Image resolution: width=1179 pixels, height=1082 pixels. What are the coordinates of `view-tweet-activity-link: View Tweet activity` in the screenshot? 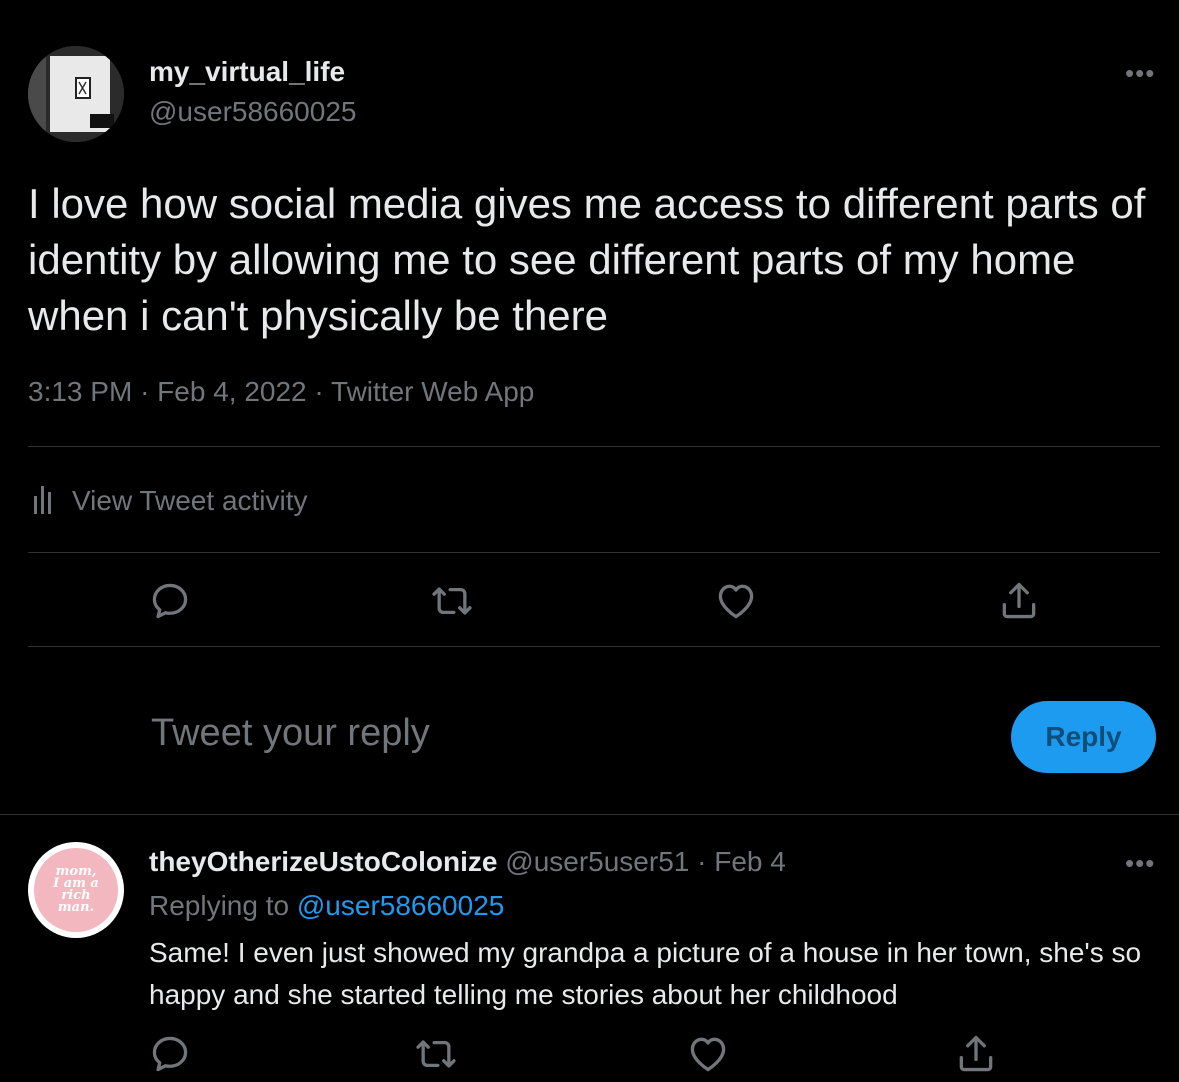 It's located at (168, 501).